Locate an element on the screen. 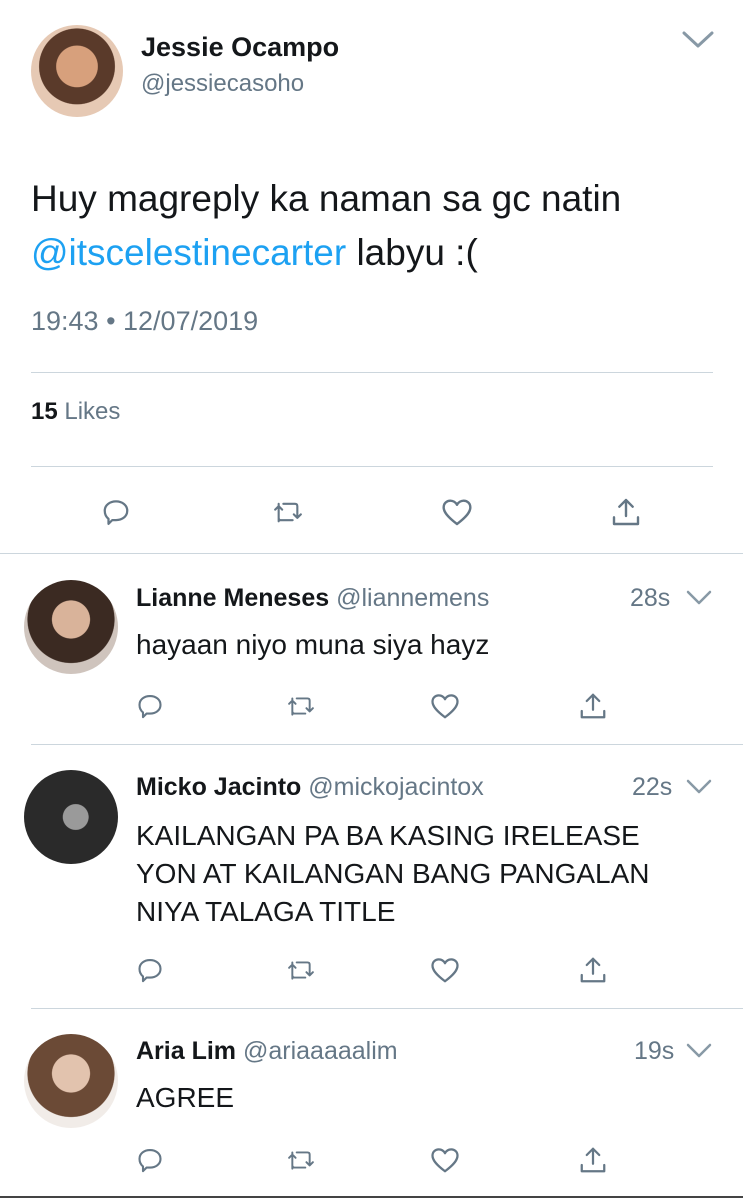  reply-text: AGREE is located at coordinates (185, 1097).